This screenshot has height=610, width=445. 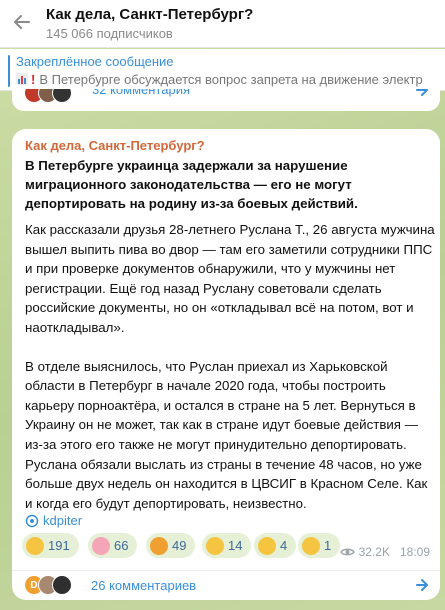 What do you see at coordinates (374, 552) in the screenshot?
I see `view-count: 32.2K` at bounding box center [374, 552].